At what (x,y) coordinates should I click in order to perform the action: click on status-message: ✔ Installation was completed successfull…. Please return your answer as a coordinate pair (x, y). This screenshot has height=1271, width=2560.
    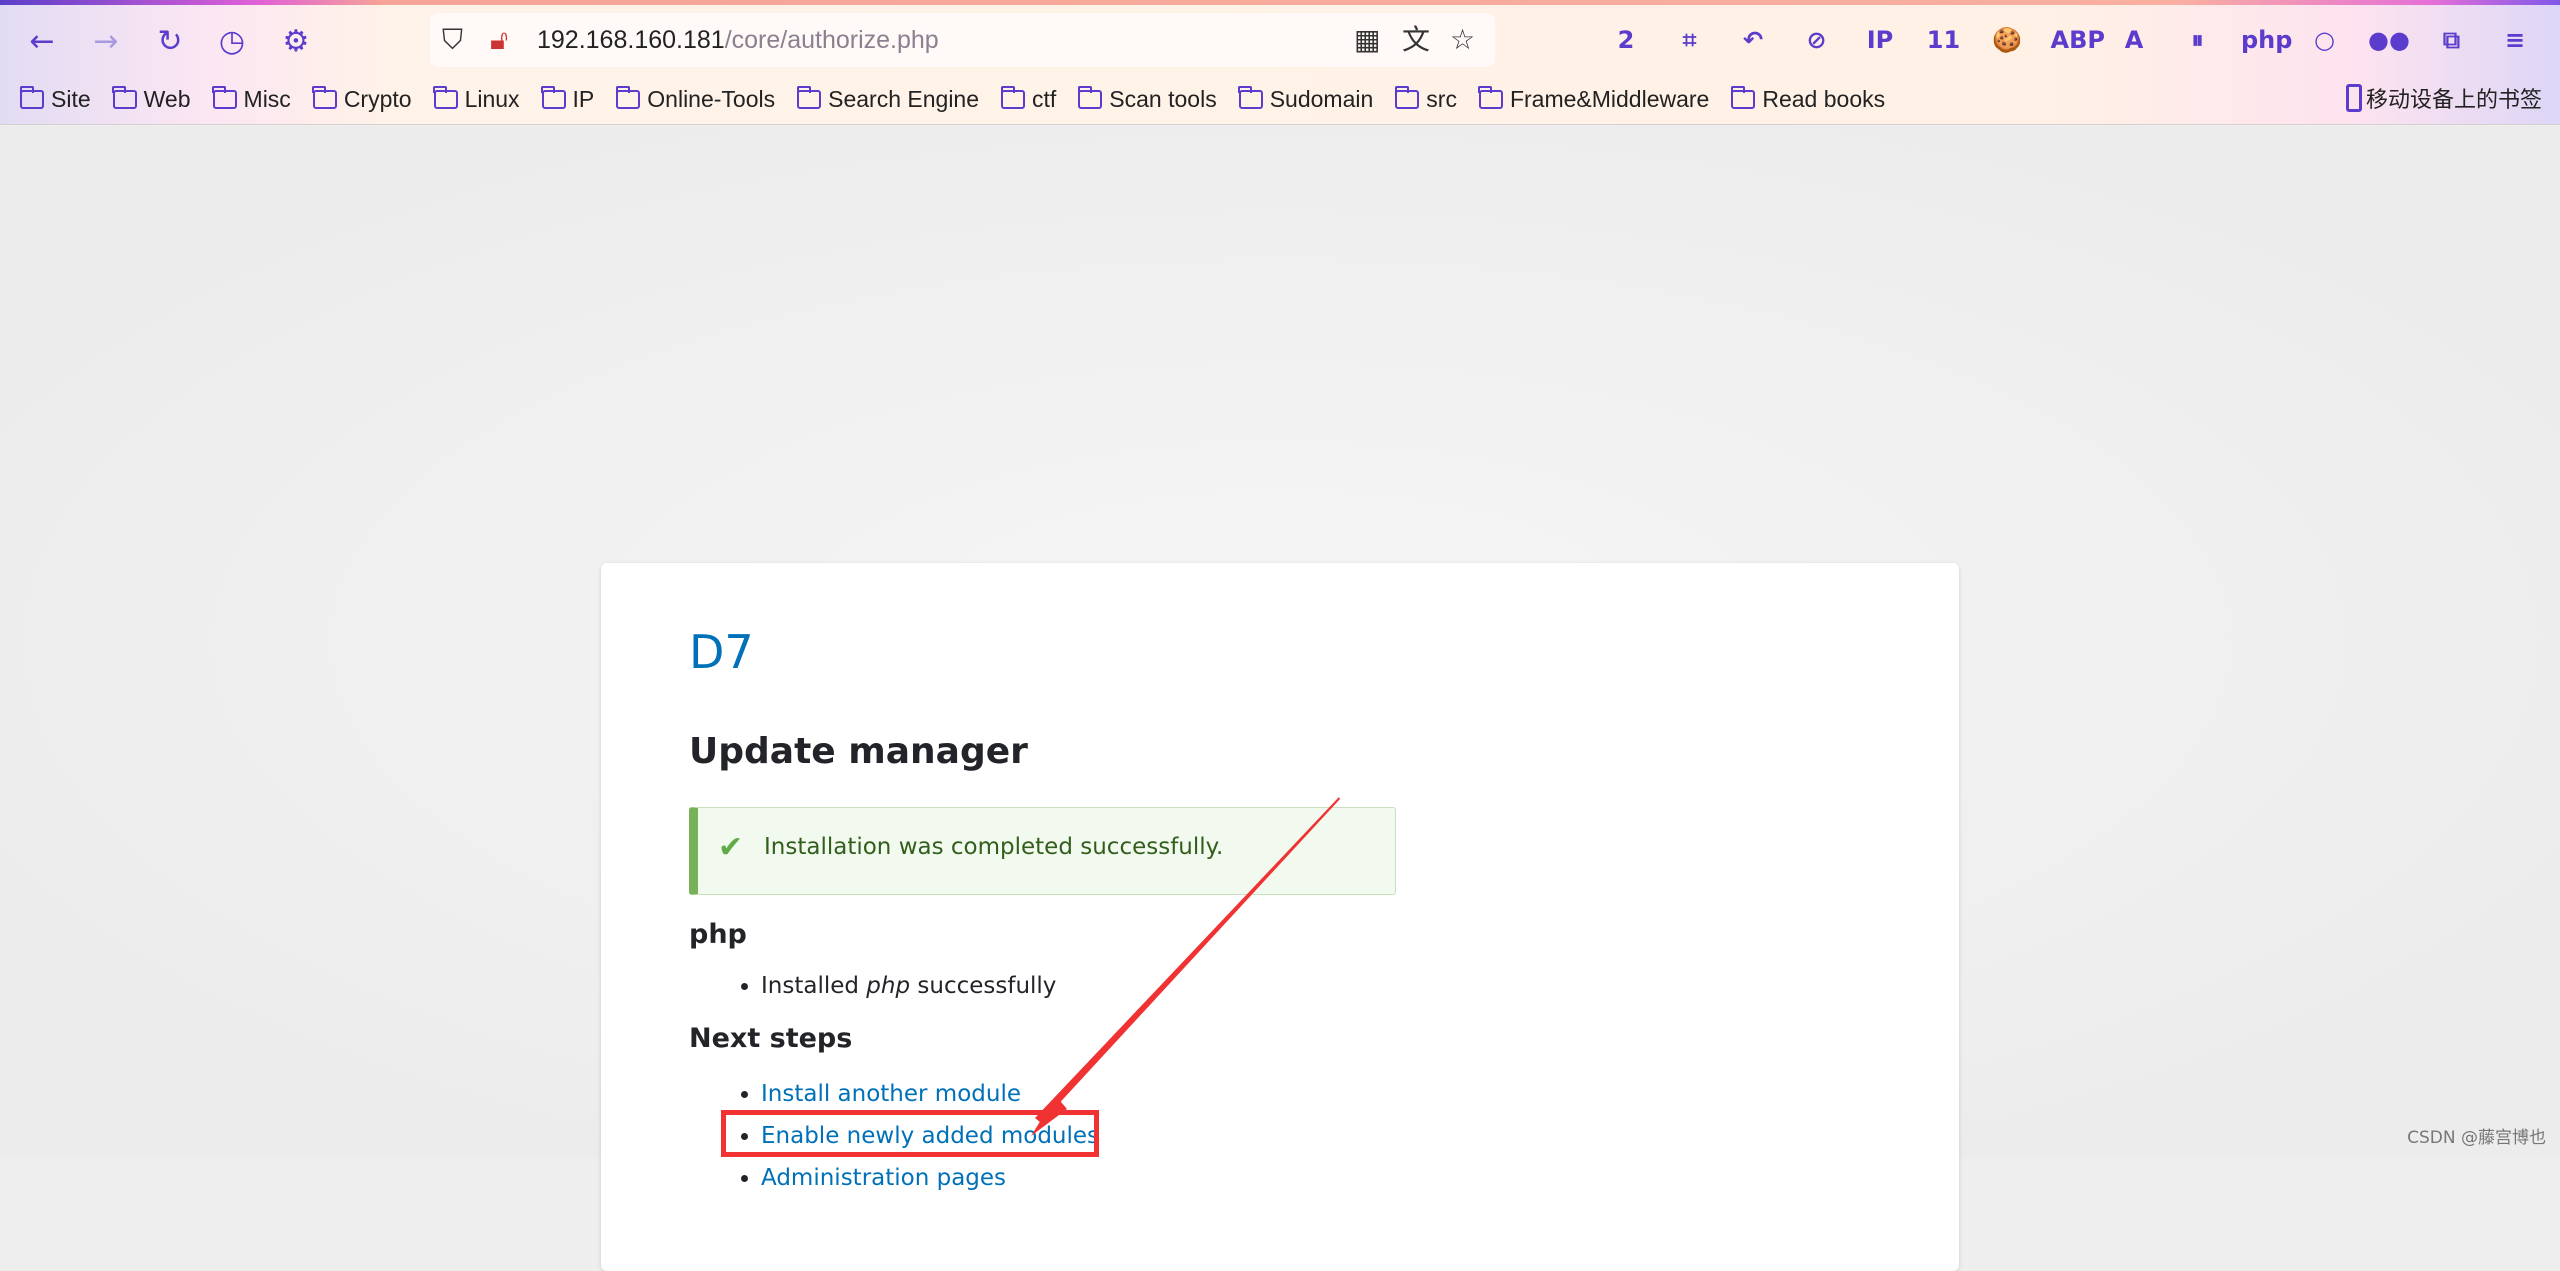
    Looking at the image, I should click on (1042, 851).